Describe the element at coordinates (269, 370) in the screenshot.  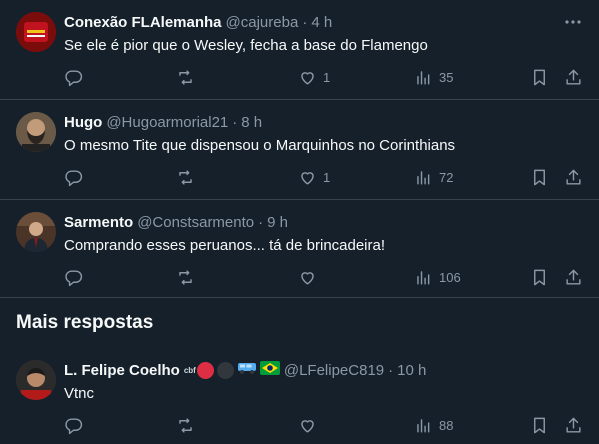
I see `brazil-flag-icon` at that location.